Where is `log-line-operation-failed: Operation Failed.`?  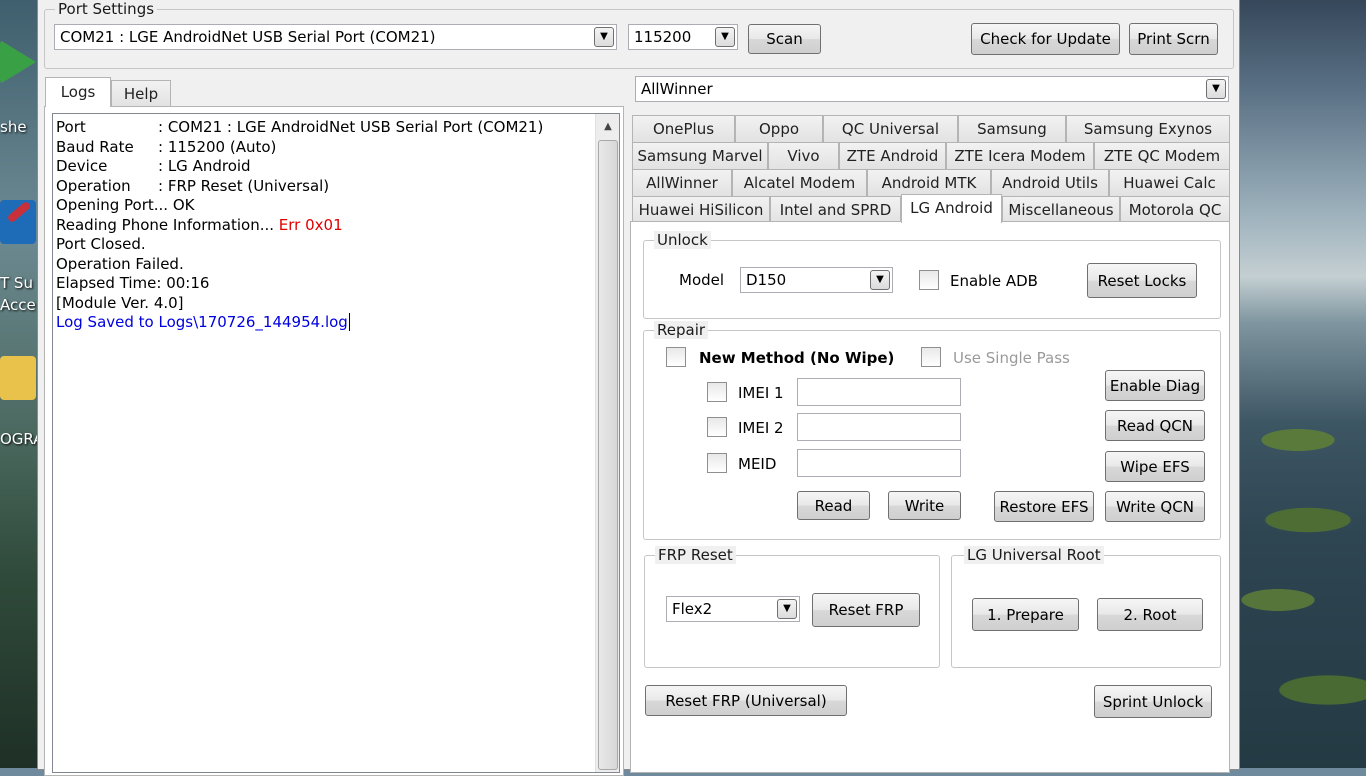
log-line-operation-failed: Operation Failed. is located at coordinates (120, 263).